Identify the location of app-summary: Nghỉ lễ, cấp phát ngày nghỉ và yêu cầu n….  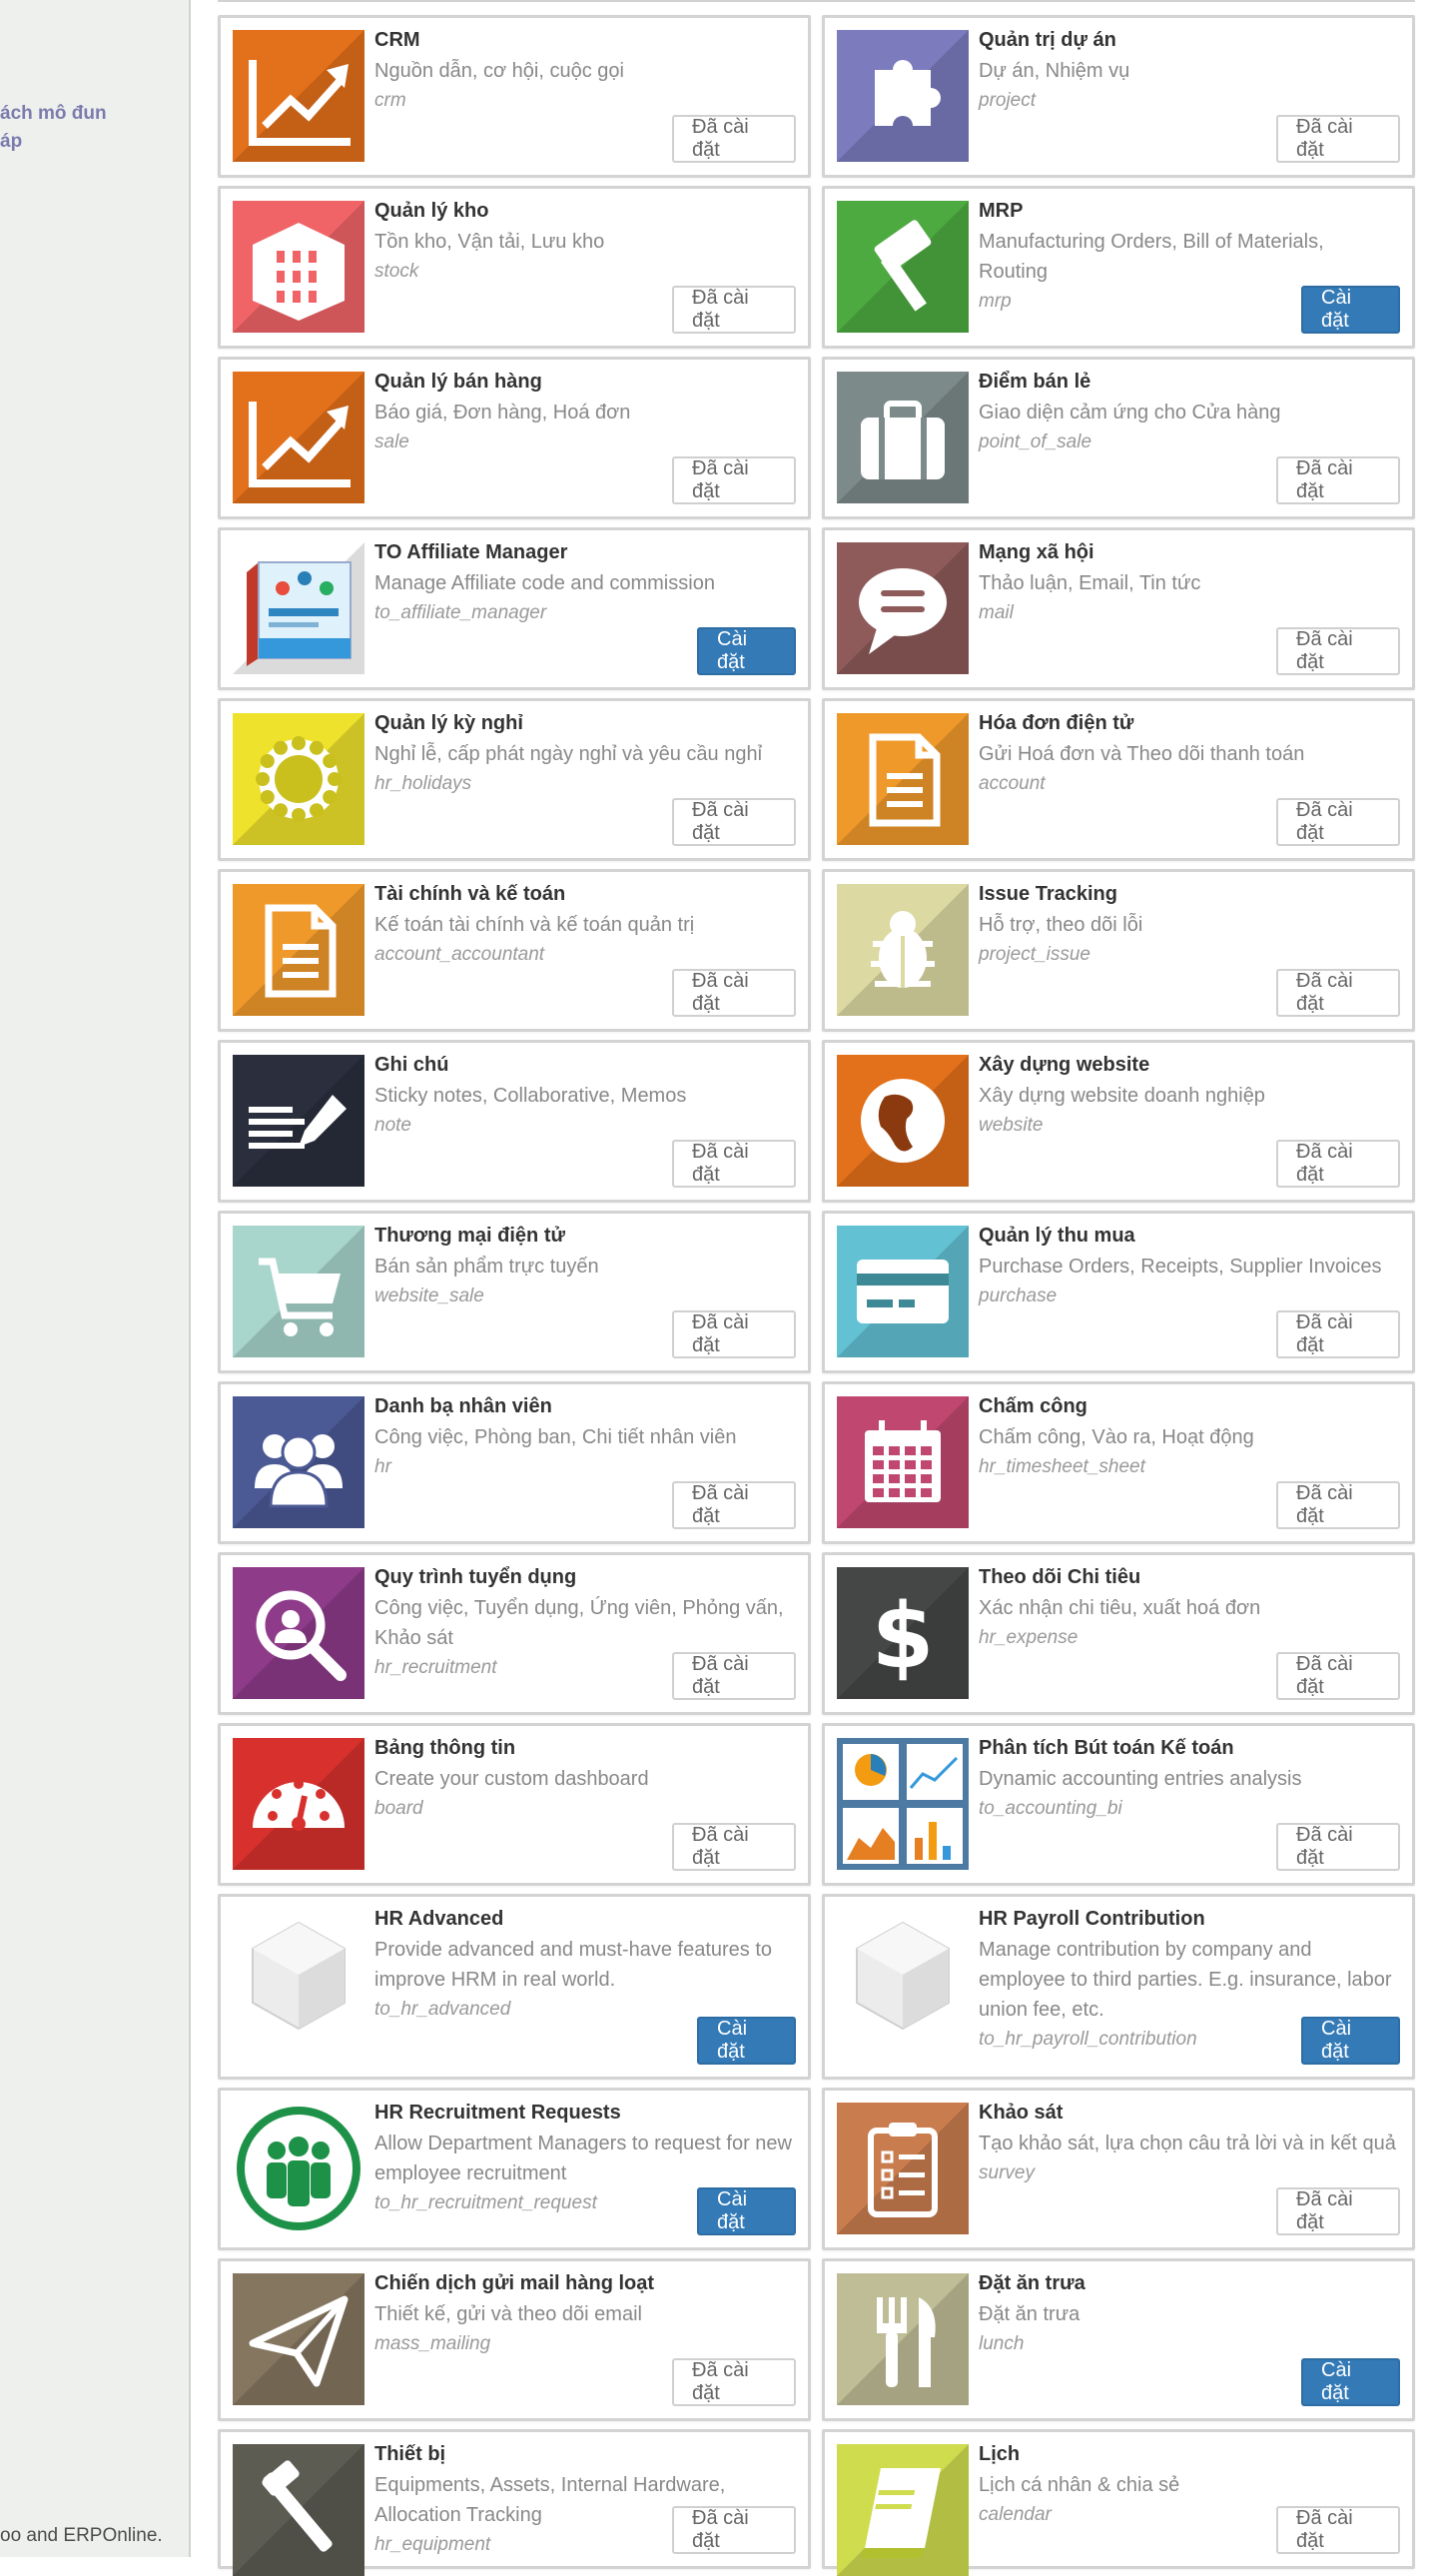
(584, 769).